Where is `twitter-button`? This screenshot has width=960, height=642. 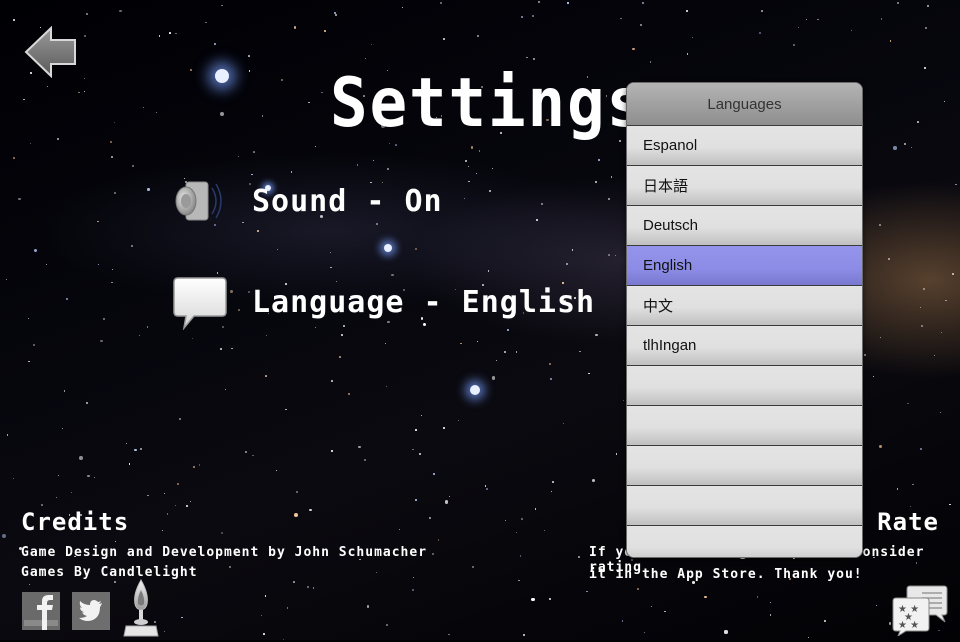
twitter-button is located at coordinates (91, 613).